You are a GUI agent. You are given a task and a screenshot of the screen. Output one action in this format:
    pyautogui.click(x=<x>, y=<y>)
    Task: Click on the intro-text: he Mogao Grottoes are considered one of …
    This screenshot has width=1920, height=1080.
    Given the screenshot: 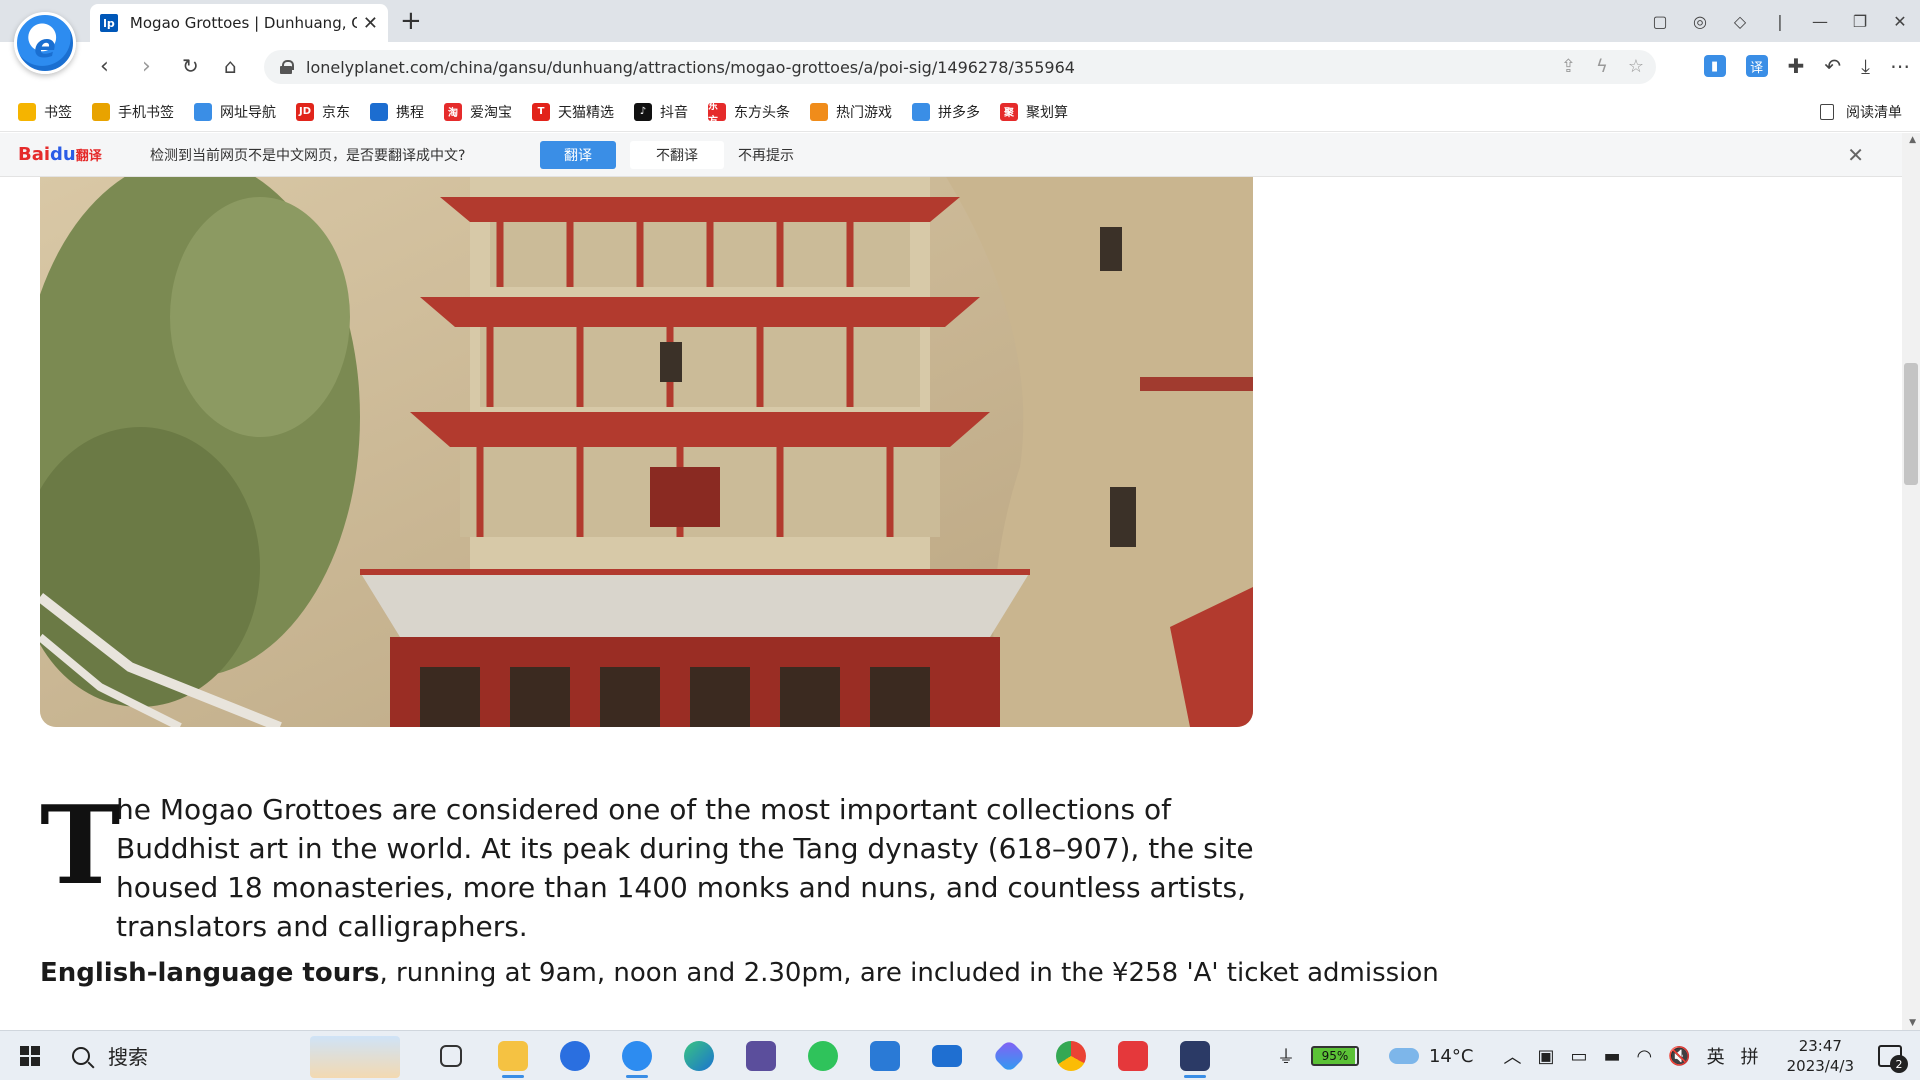 What is the action you would take?
    pyautogui.click(x=685, y=868)
    